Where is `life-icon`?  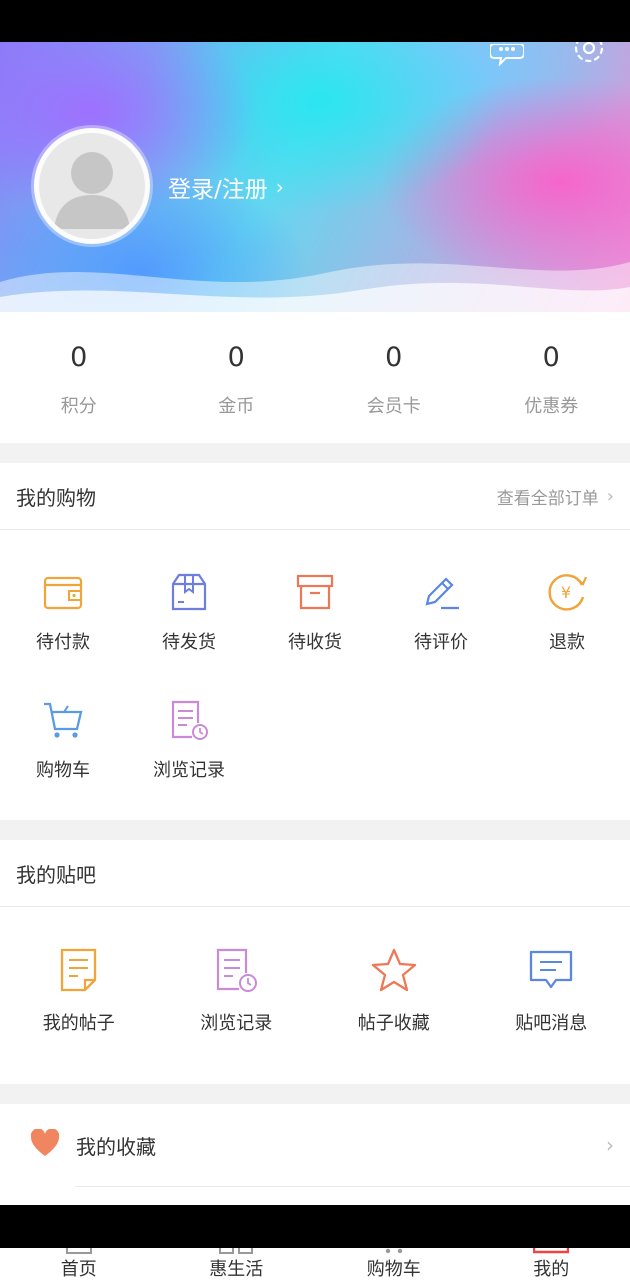
life-icon is located at coordinates (236, 1251).